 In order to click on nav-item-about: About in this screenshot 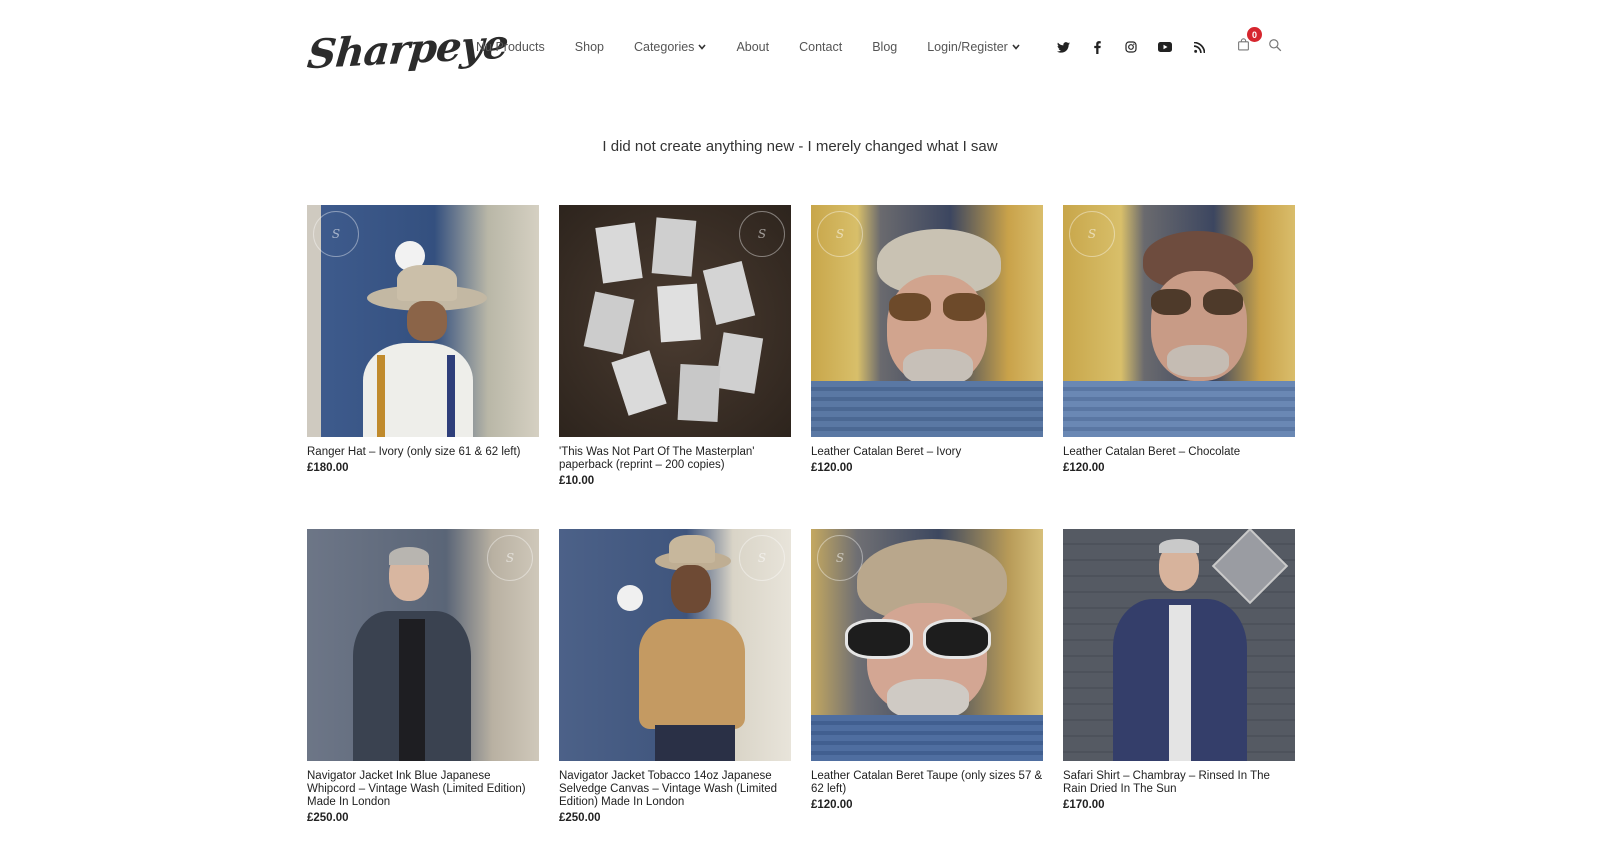, I will do `click(752, 47)`.